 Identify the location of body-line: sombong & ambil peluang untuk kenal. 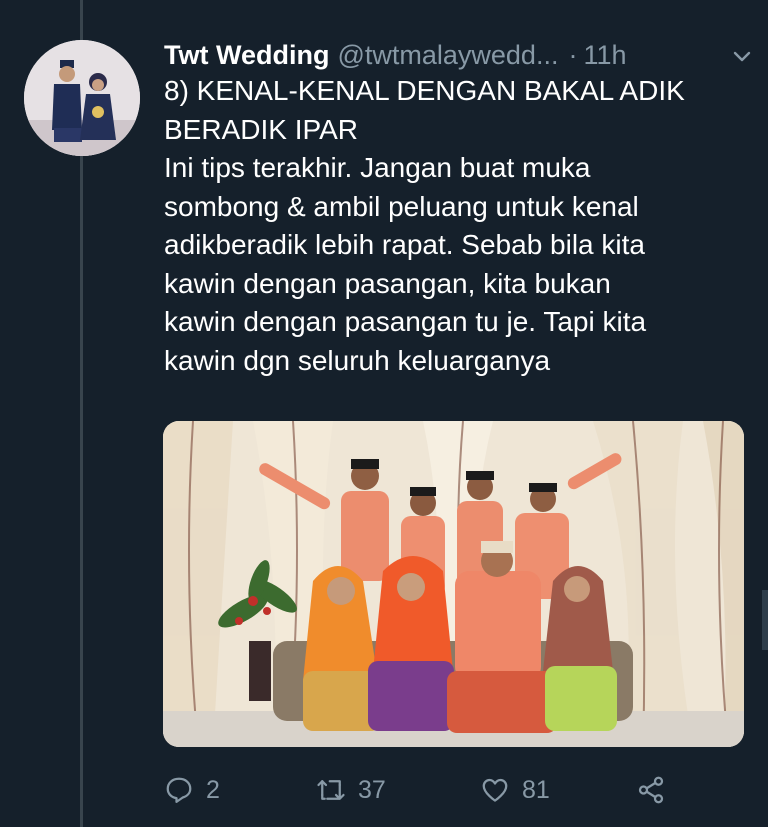
(401, 206).